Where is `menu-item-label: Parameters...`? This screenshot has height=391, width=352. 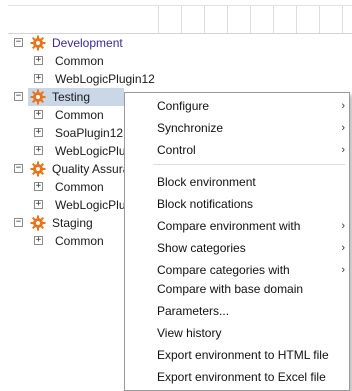
menu-item-label: Parameters... is located at coordinates (193, 311).